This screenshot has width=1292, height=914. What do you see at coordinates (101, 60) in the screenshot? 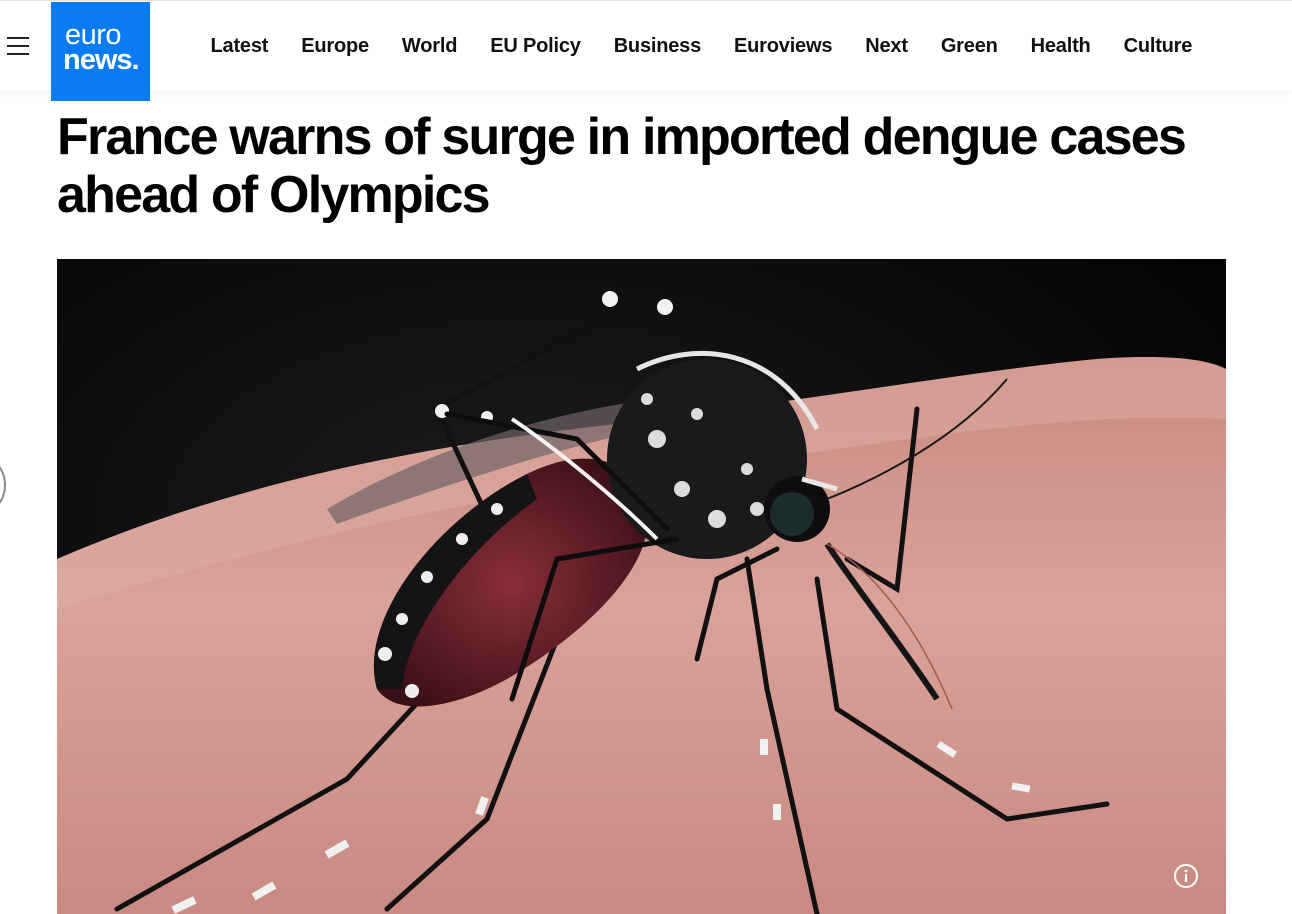
I see `logo-text-news: news.` at bounding box center [101, 60].